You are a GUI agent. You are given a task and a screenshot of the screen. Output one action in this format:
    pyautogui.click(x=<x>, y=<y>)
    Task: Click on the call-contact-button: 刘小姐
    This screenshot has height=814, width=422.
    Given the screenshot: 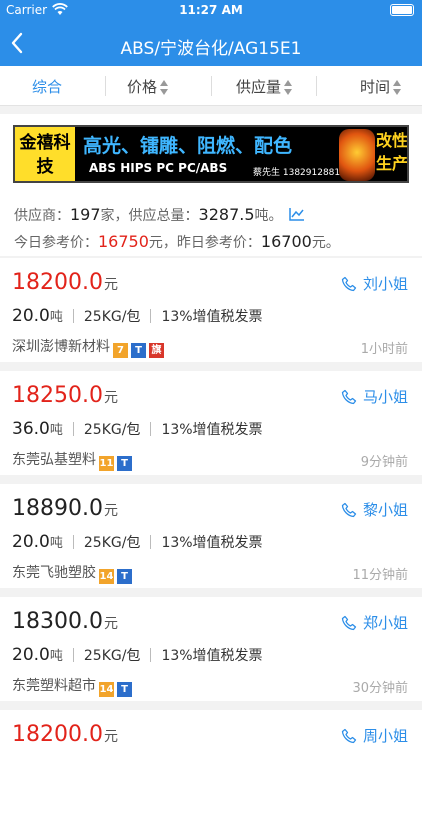 What is the action you would take?
    pyautogui.click(x=374, y=284)
    